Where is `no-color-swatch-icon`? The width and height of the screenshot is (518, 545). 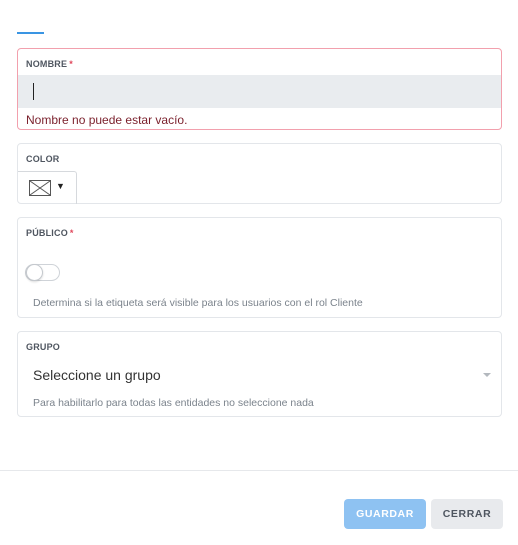 no-color-swatch-icon is located at coordinates (40, 188).